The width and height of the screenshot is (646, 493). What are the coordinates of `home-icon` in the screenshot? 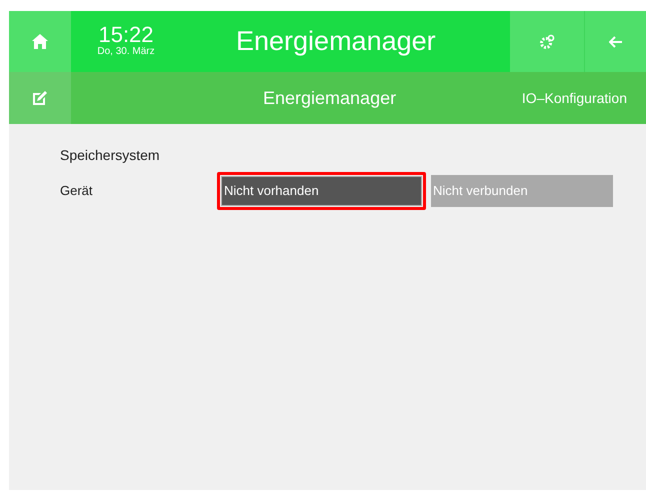 It's located at (40, 41).